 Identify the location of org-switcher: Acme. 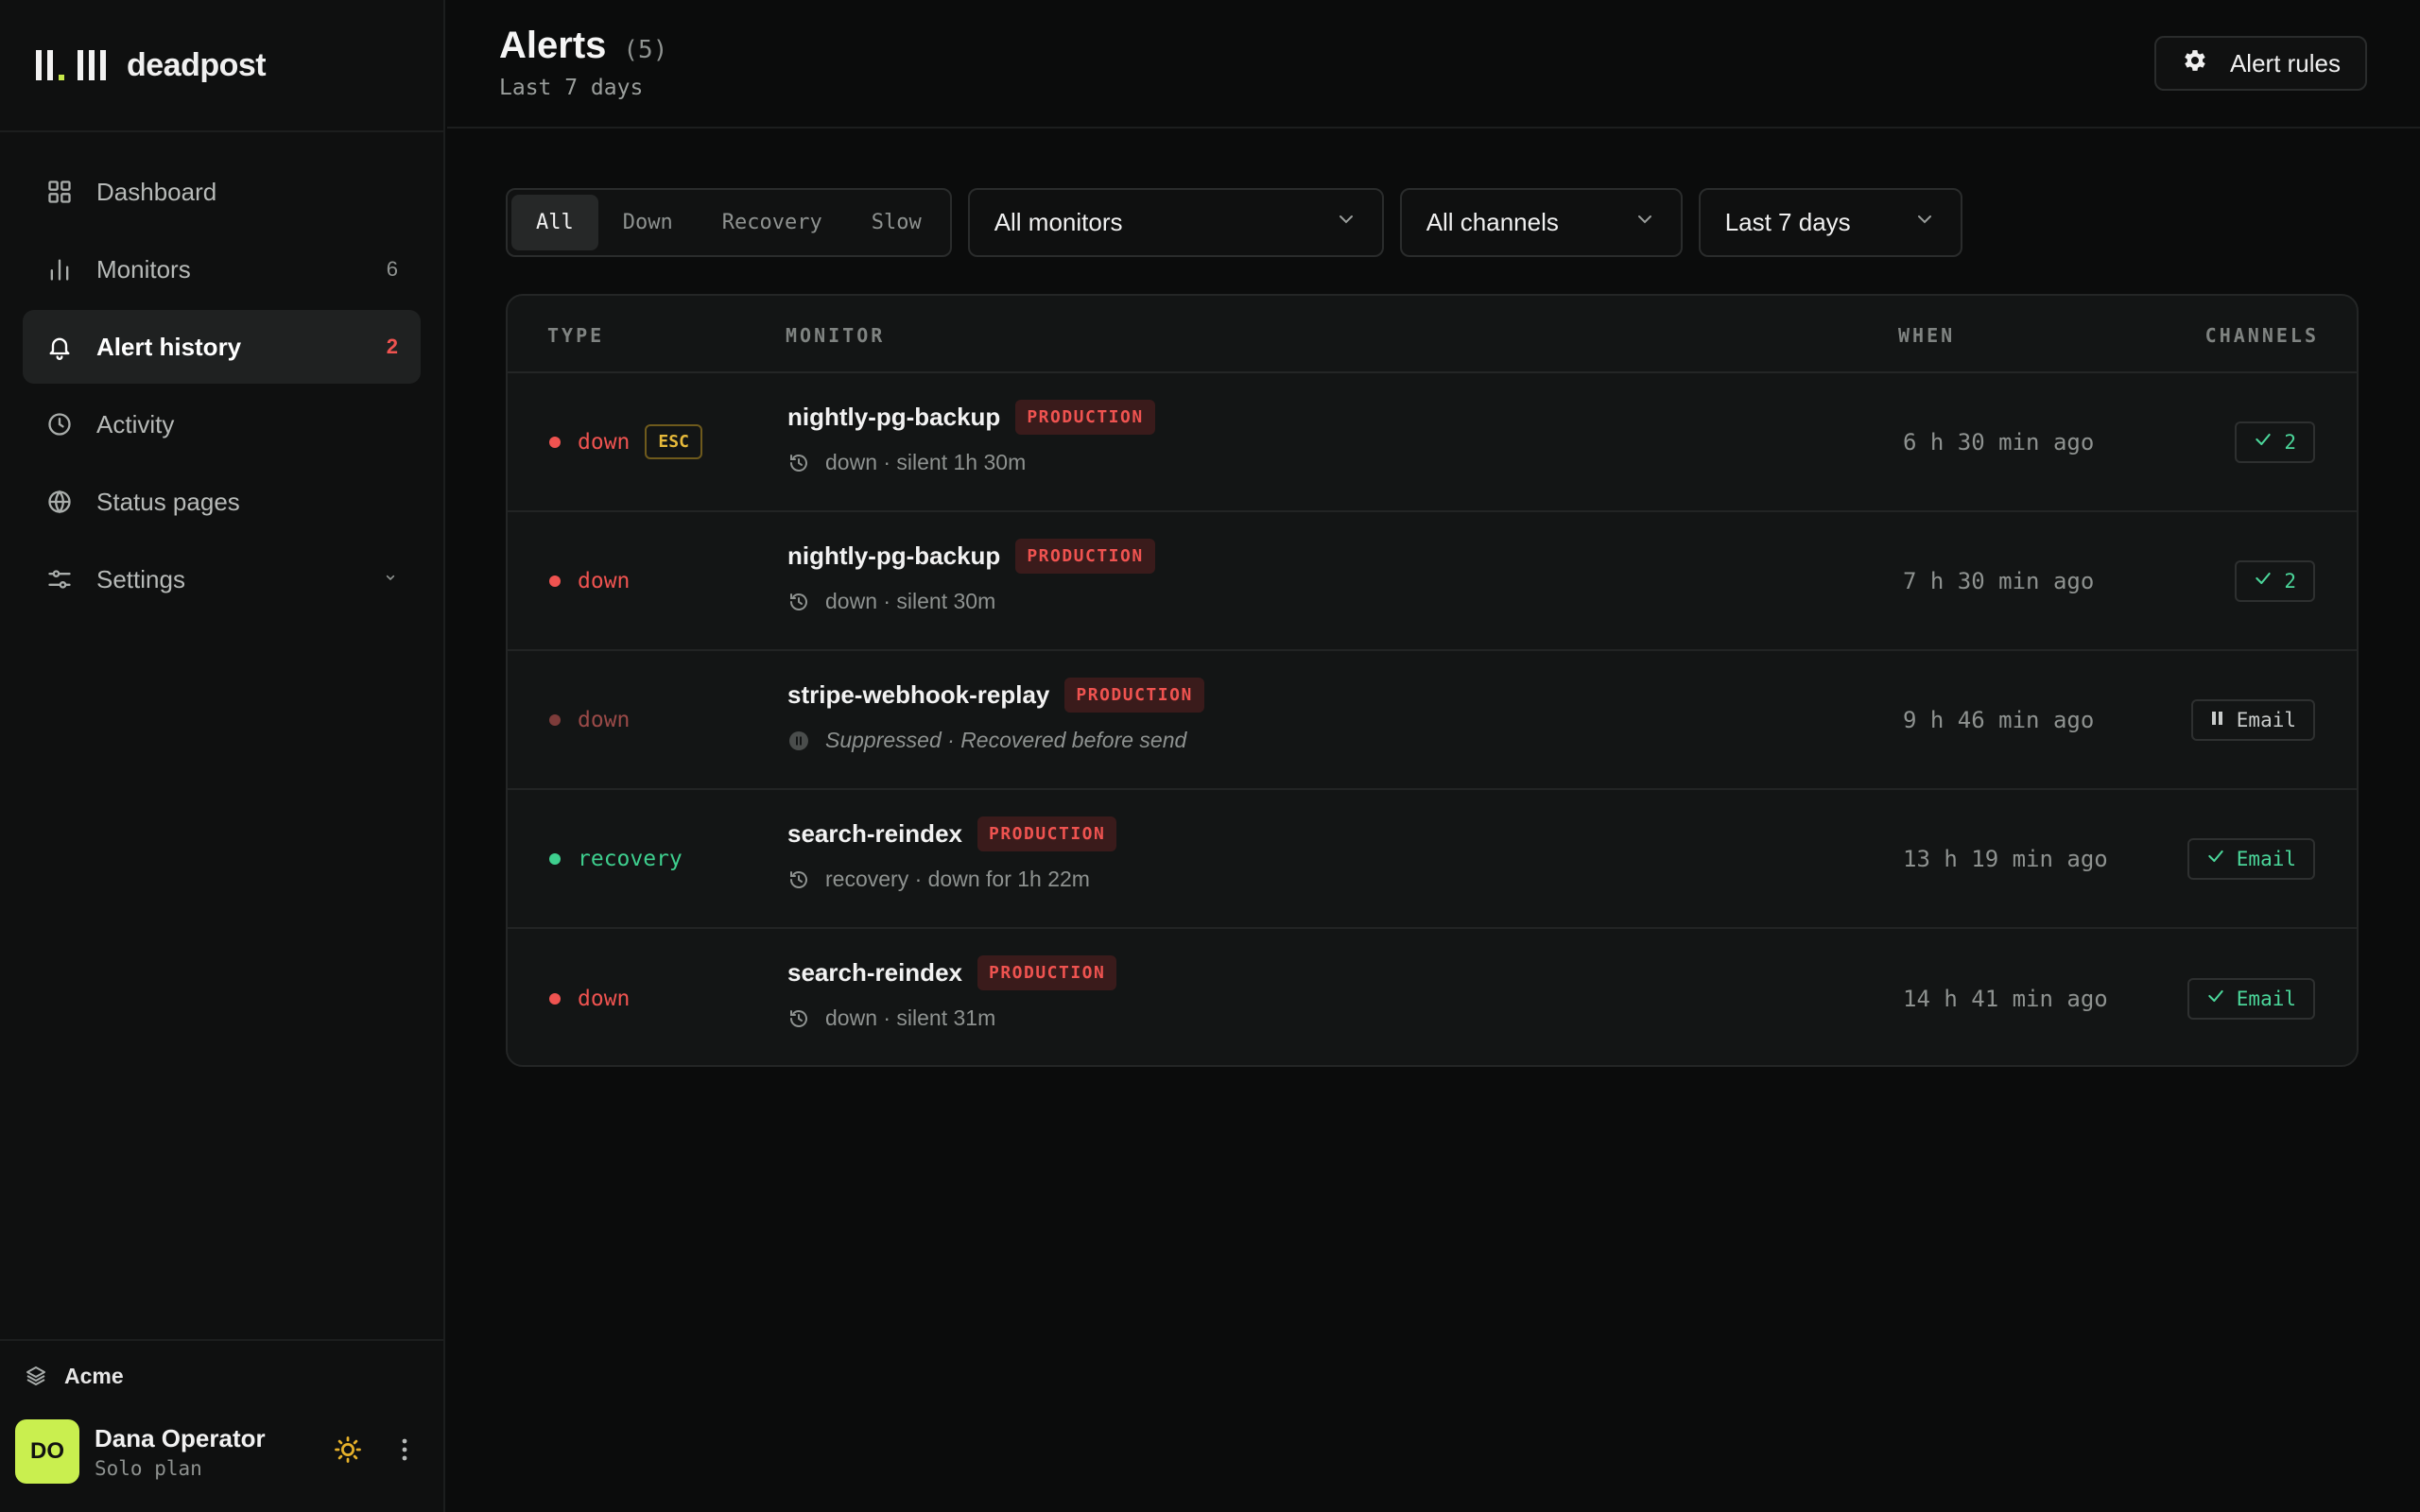
(221, 1376).